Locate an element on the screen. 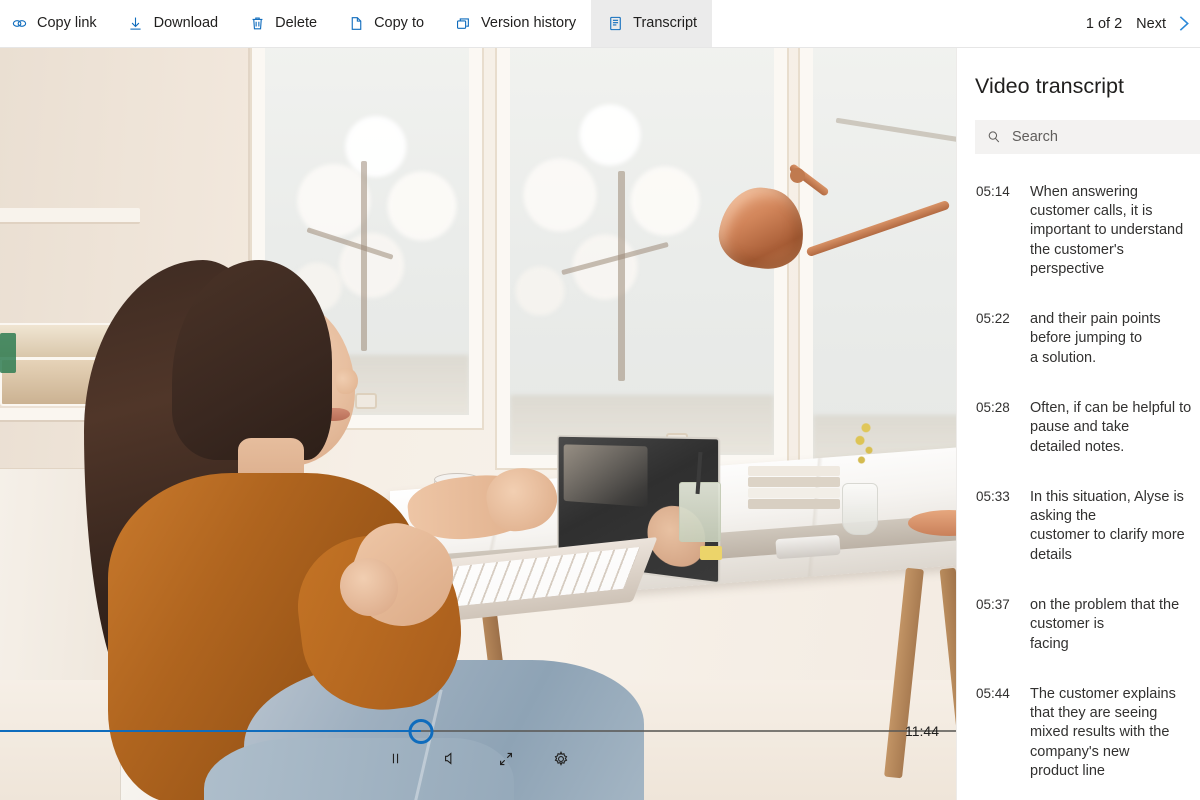 Image resolution: width=1200 pixels, height=800 pixels. next-button: Next is located at coordinates (1168, 23).